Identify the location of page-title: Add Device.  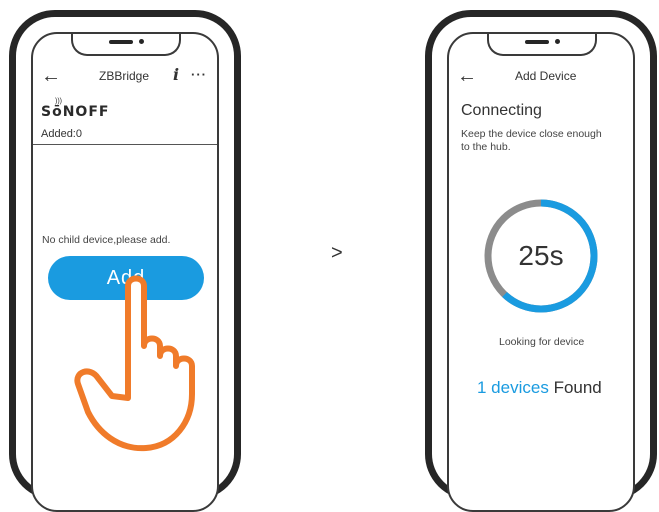
(546, 76).